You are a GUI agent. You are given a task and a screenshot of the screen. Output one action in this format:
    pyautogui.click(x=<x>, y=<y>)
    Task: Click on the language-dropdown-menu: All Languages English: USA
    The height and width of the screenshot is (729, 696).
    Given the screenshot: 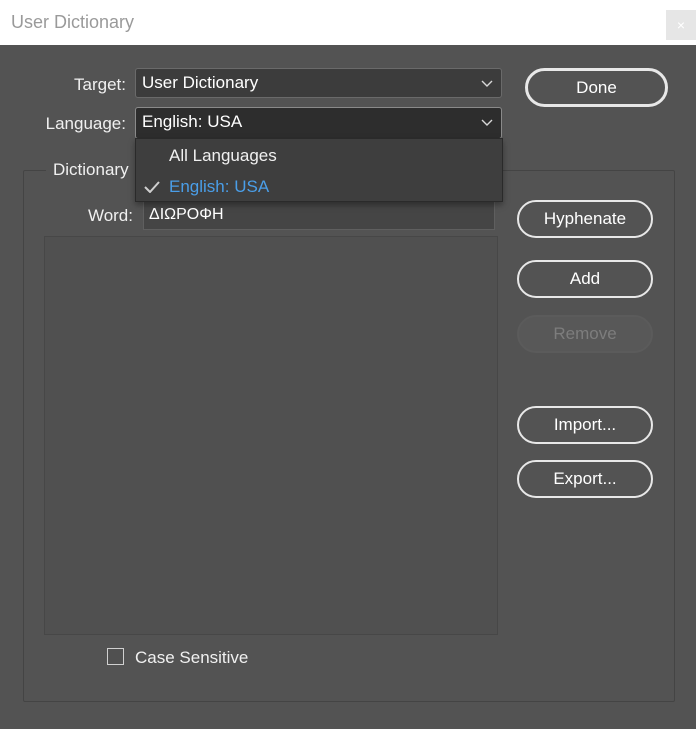 What is the action you would take?
    pyautogui.click(x=319, y=170)
    